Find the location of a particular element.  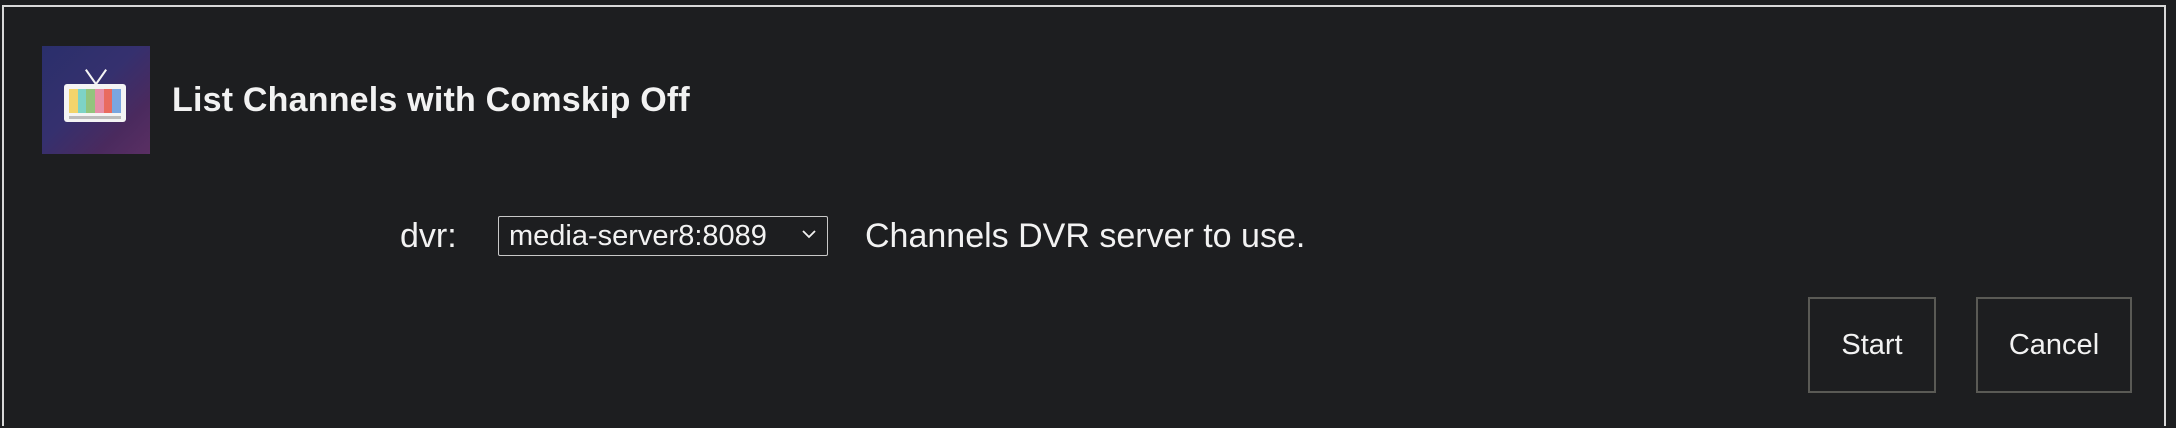

antenna-right is located at coordinates (101, 77).